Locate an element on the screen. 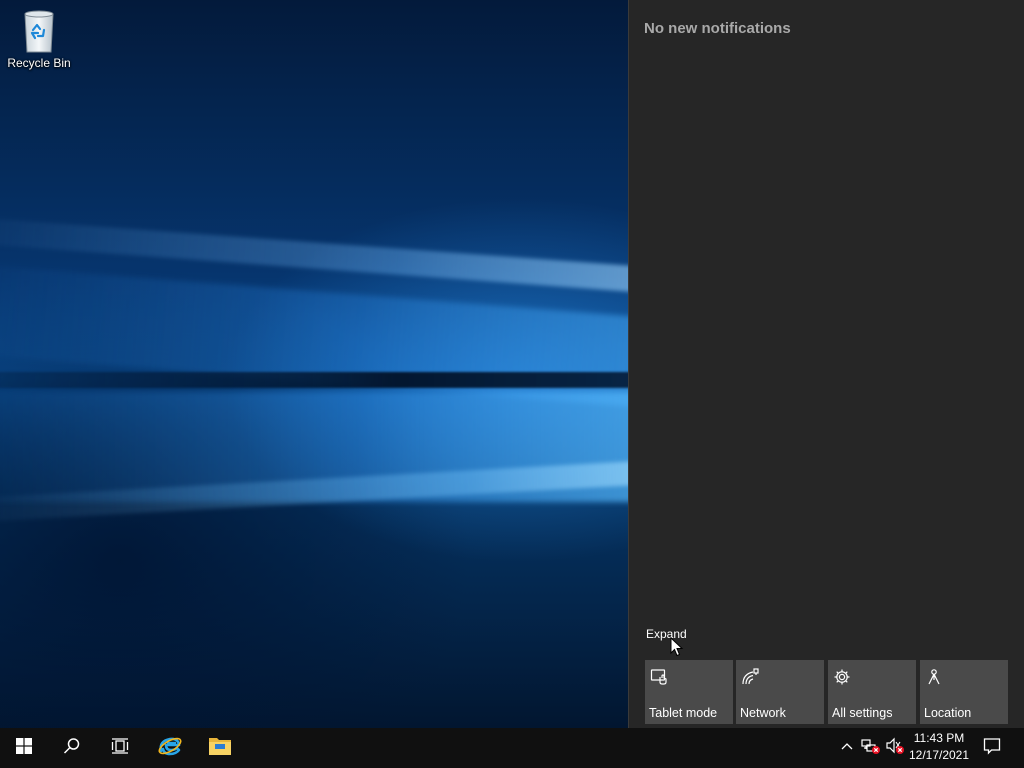 The height and width of the screenshot is (768, 1024). volume-muted-icon is located at coordinates (895, 748).